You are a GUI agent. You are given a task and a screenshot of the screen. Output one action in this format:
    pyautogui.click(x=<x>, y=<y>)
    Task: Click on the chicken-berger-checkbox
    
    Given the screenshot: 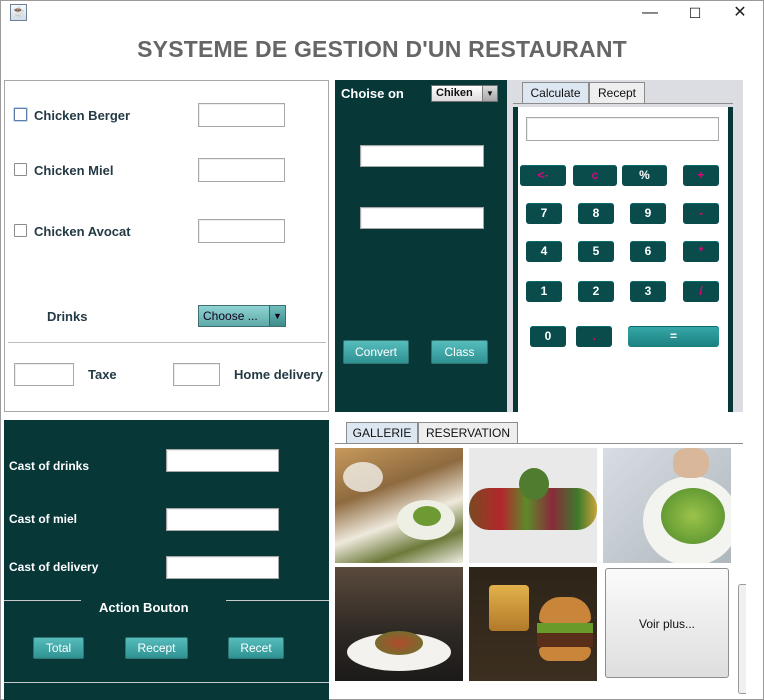 What is the action you would take?
    pyautogui.click(x=20, y=114)
    